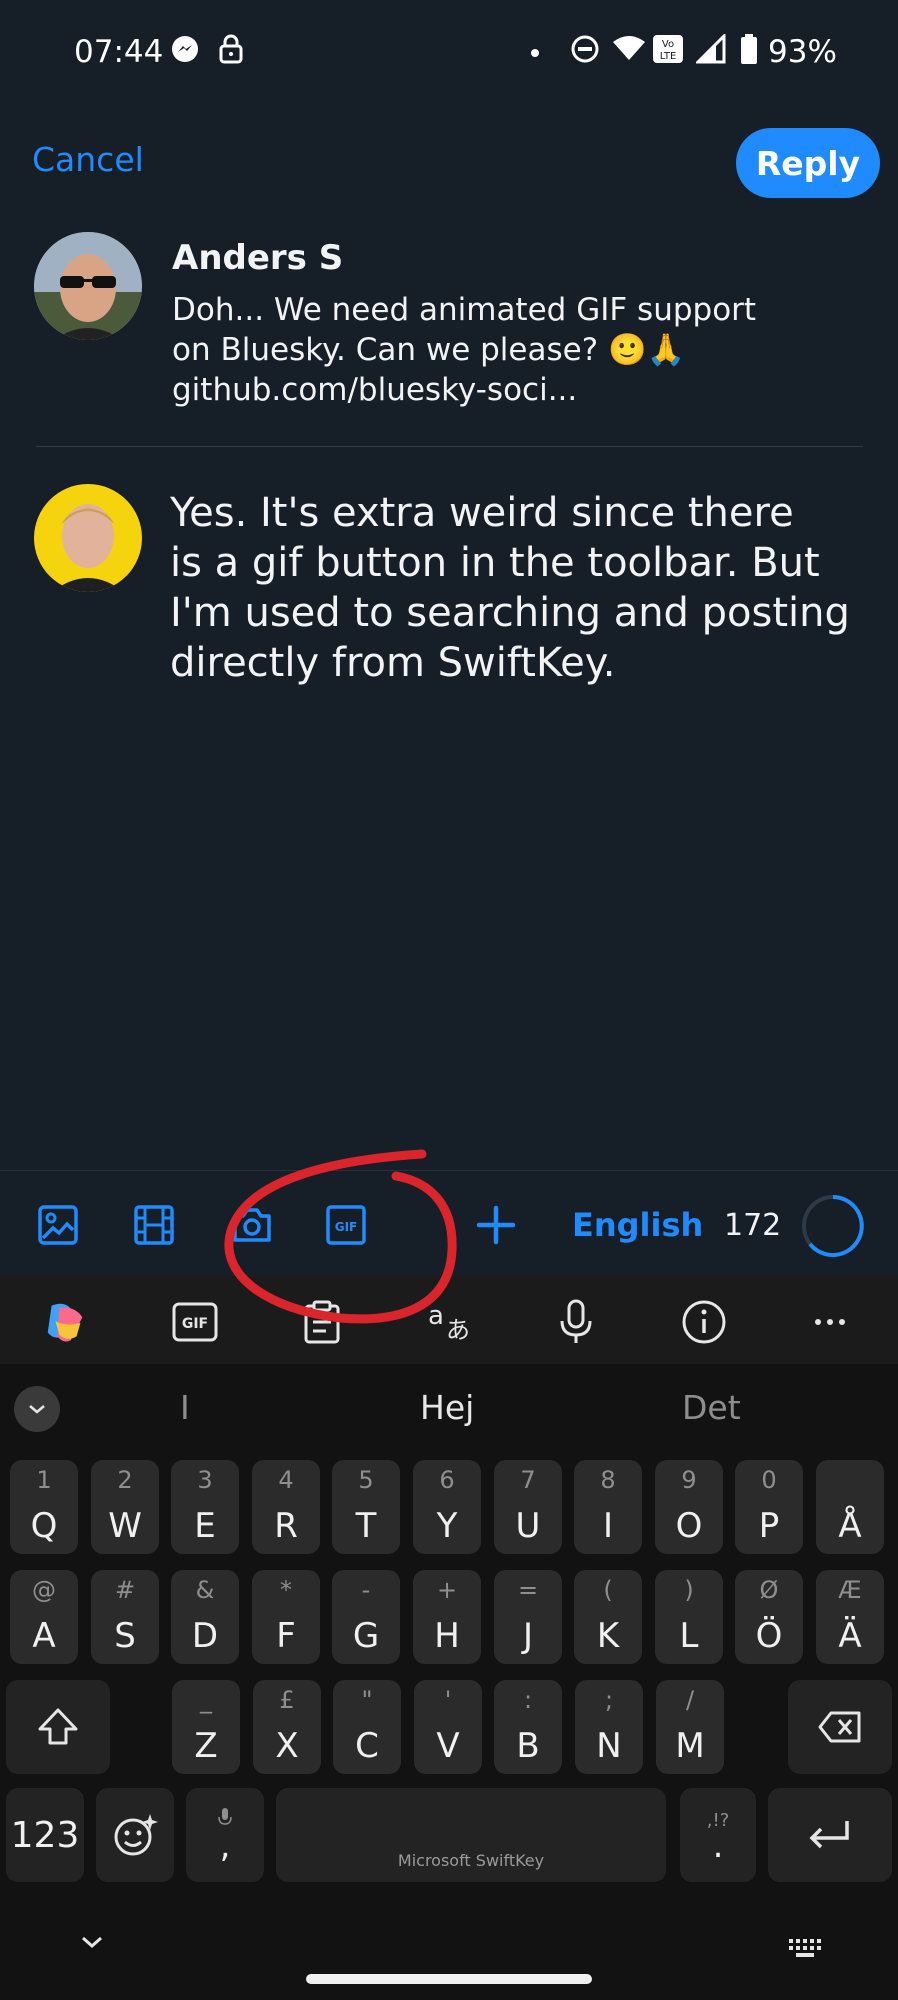 The width and height of the screenshot is (898, 2000). Describe the element at coordinates (58, 1727) in the screenshot. I see `shift-key` at that location.